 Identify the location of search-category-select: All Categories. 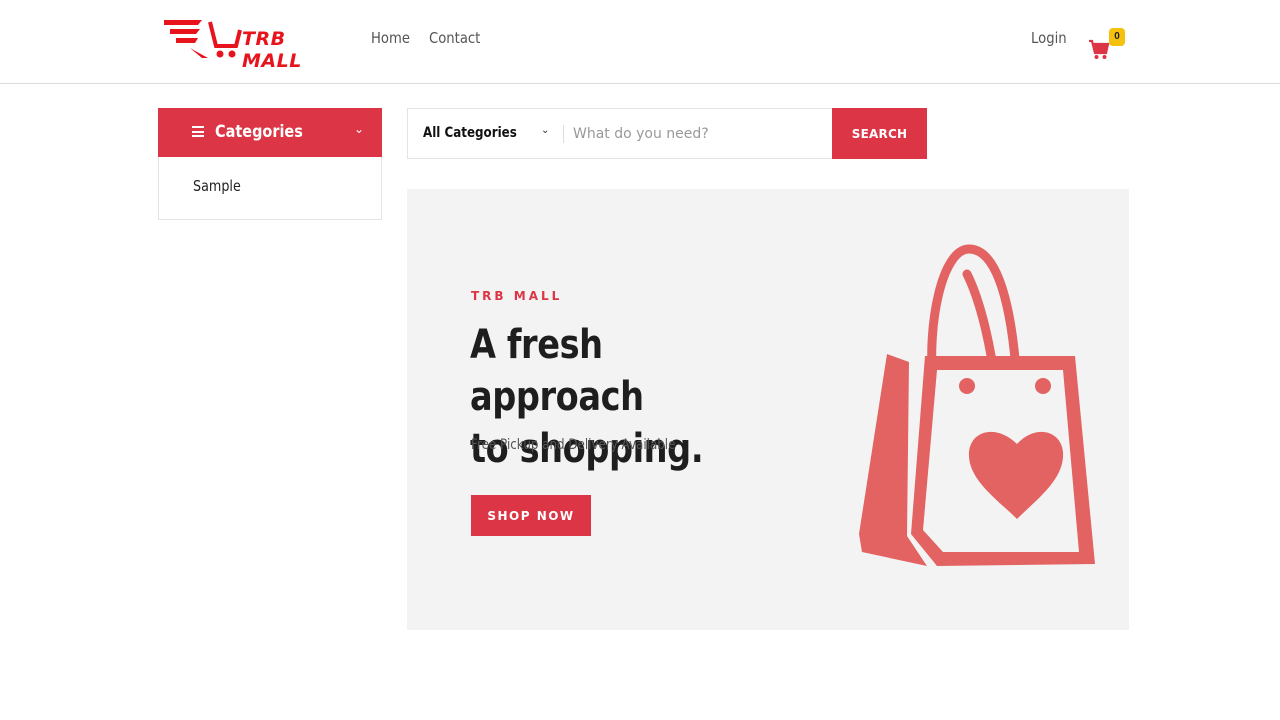
(470, 133).